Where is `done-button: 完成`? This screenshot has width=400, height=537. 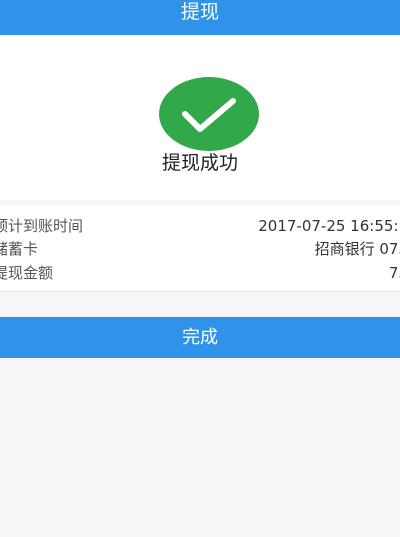 done-button: 完成 is located at coordinates (200, 337).